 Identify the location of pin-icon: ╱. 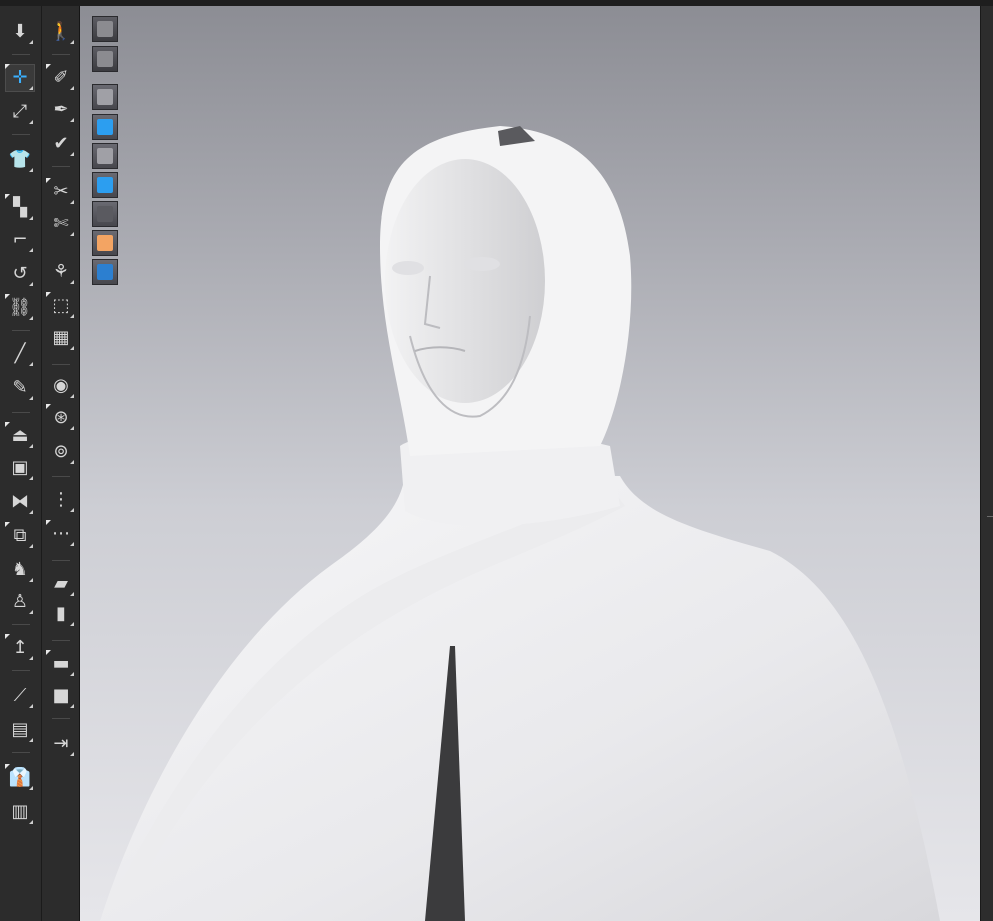
(20, 353).